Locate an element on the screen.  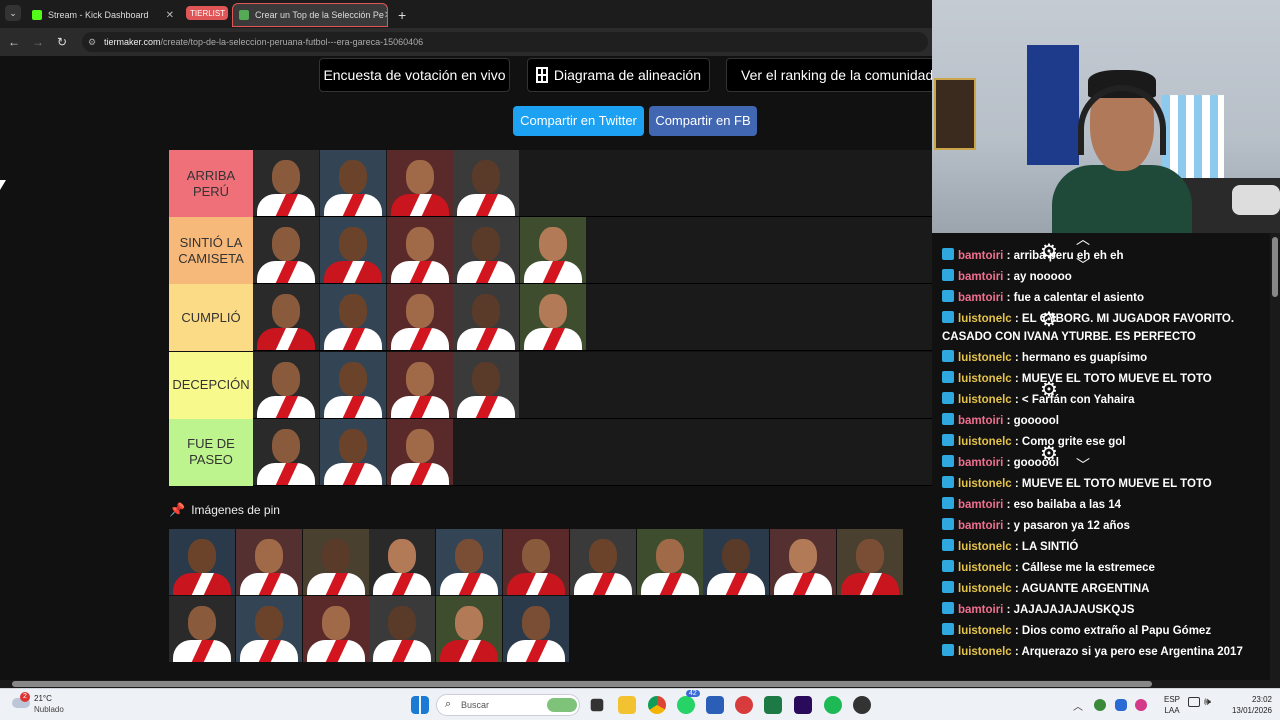
live-poll-button: Encuesta de votación en vivo is located at coordinates (414, 75).